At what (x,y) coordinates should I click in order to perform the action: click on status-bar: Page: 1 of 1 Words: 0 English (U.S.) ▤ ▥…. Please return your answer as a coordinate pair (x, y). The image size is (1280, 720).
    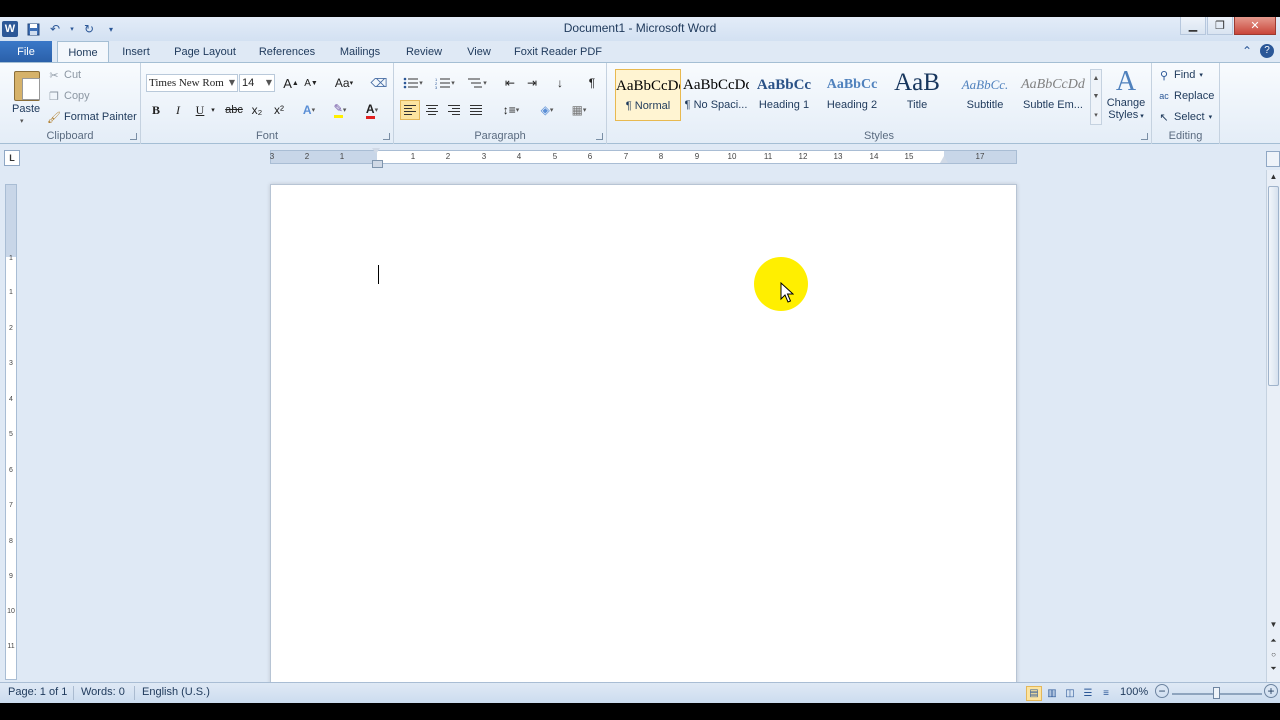
    Looking at the image, I should click on (640, 692).